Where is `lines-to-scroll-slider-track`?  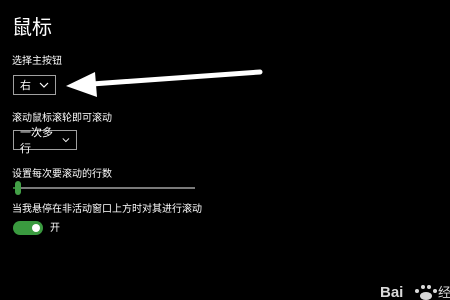
lines-to-scroll-slider-track is located at coordinates (104, 188).